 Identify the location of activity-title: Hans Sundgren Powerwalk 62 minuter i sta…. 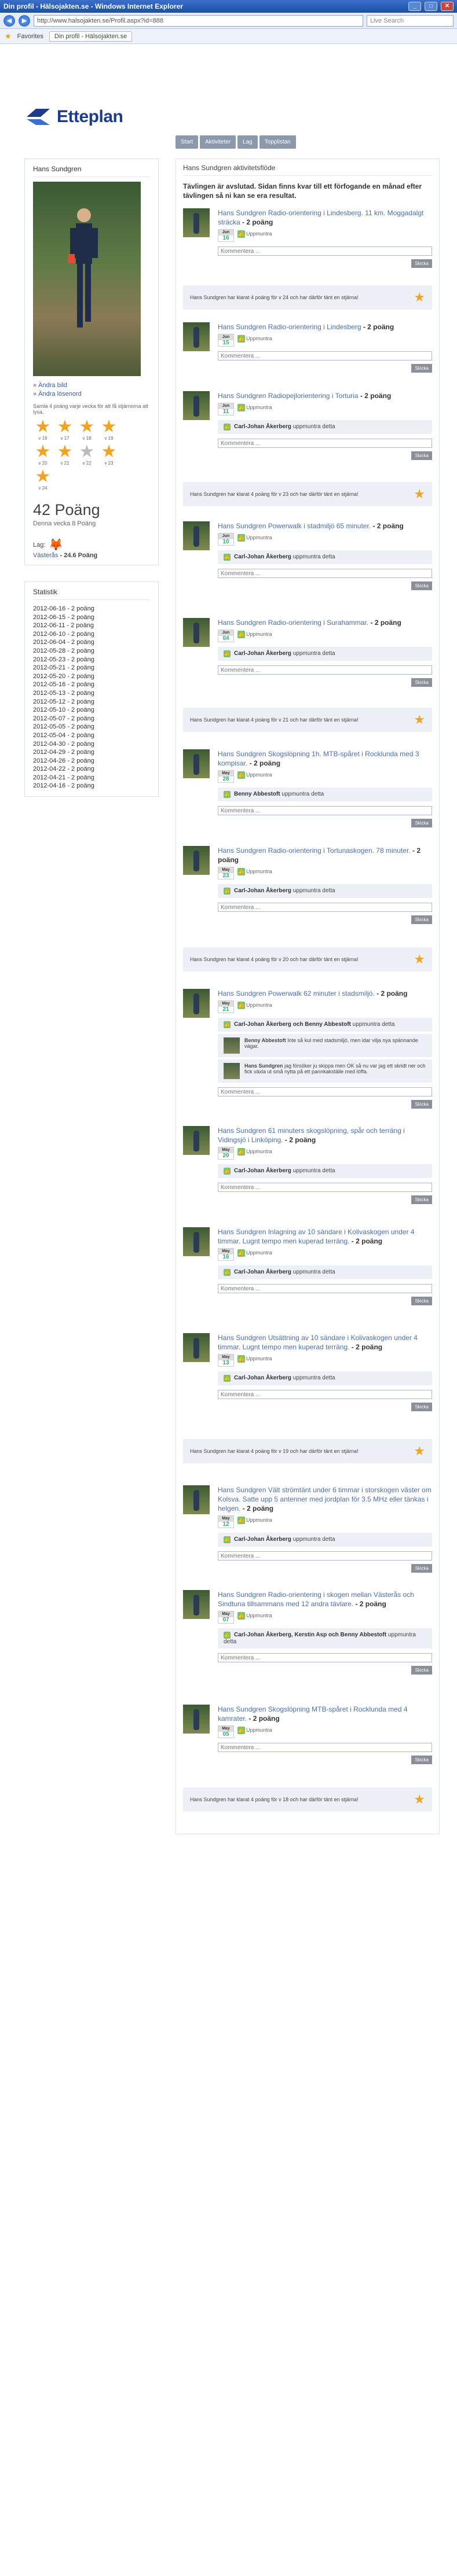
(325, 993).